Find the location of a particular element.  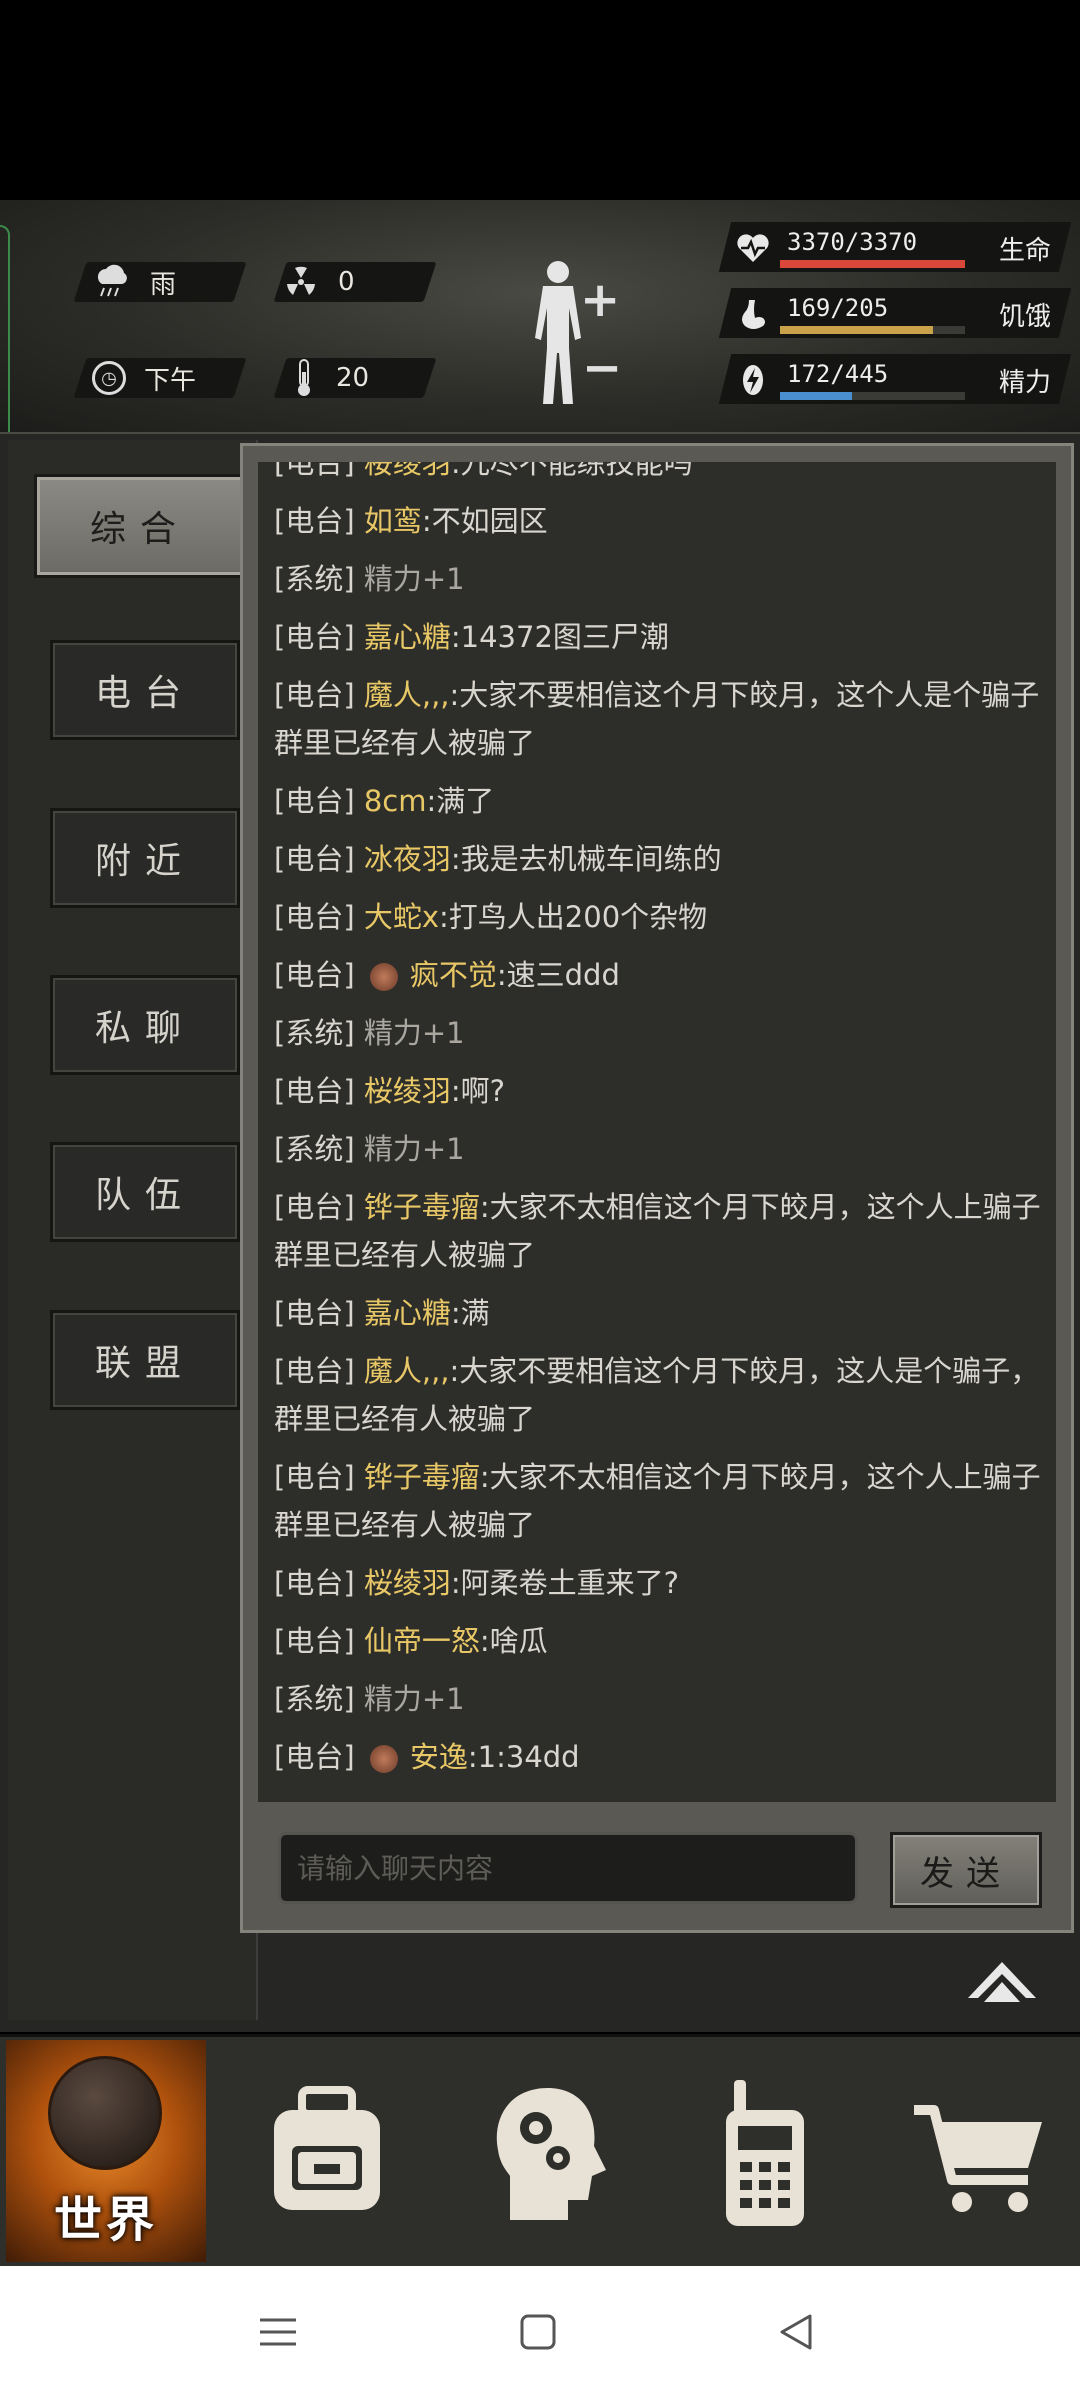

tab-general: 综合 is located at coordinates (140, 526).